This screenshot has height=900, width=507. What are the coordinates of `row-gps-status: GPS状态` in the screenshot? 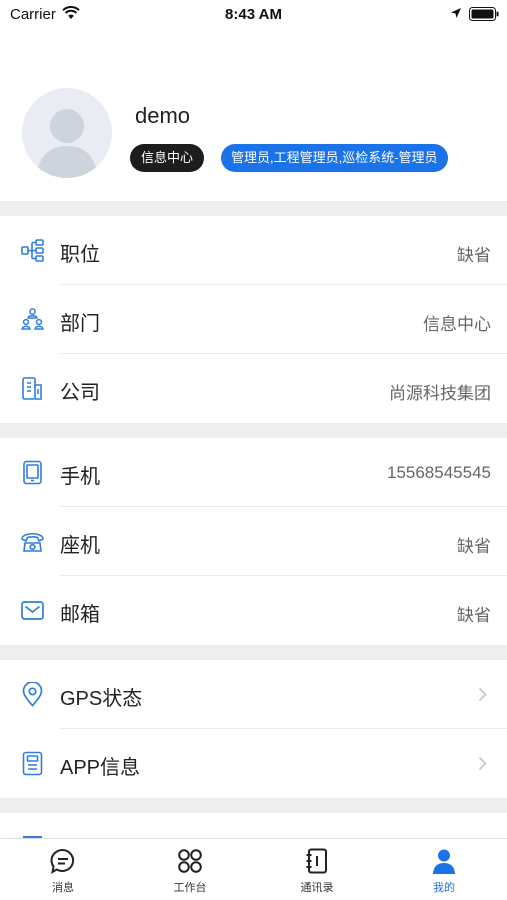 It's located at (253, 694).